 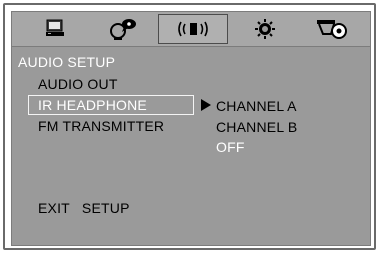 I want to click on tab-audio, so click(x=193, y=29).